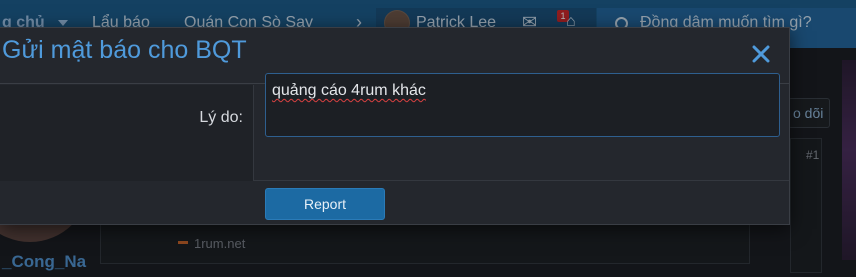 The height and width of the screenshot is (277, 856). What do you see at coordinates (221, 117) in the screenshot?
I see `reason-label: Lý do:` at bounding box center [221, 117].